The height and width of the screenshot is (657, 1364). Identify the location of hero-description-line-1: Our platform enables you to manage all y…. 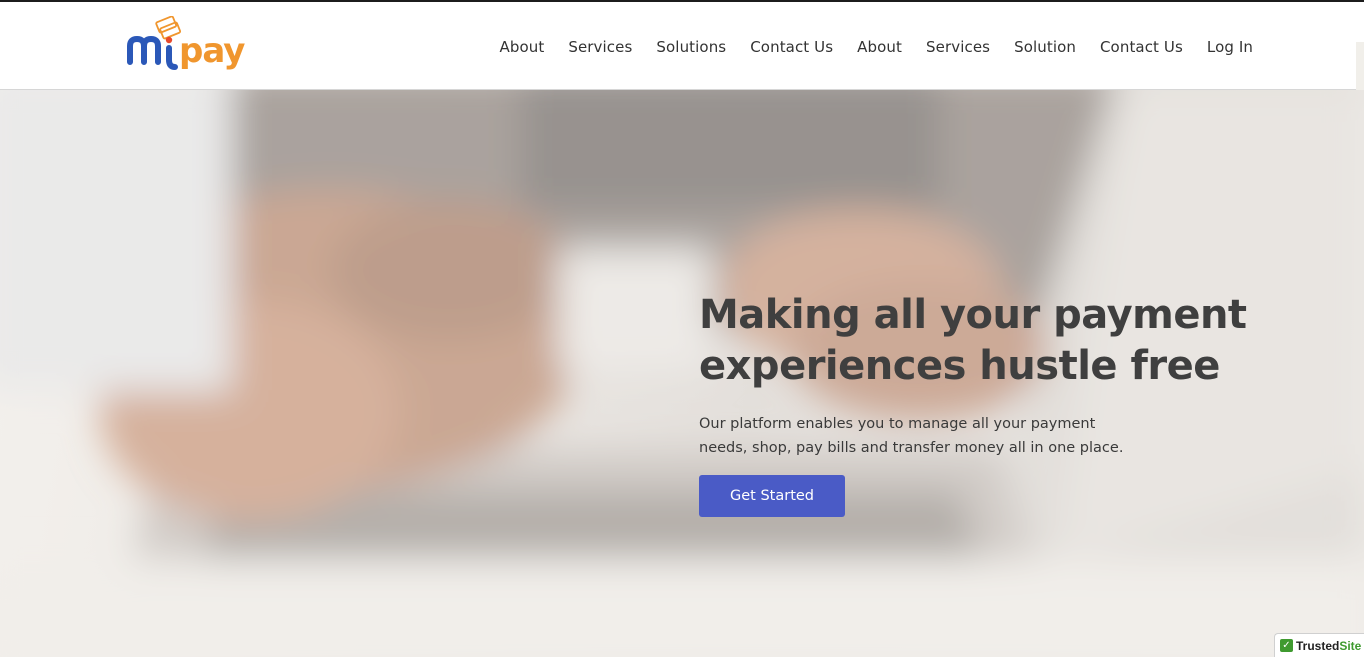
(897, 424).